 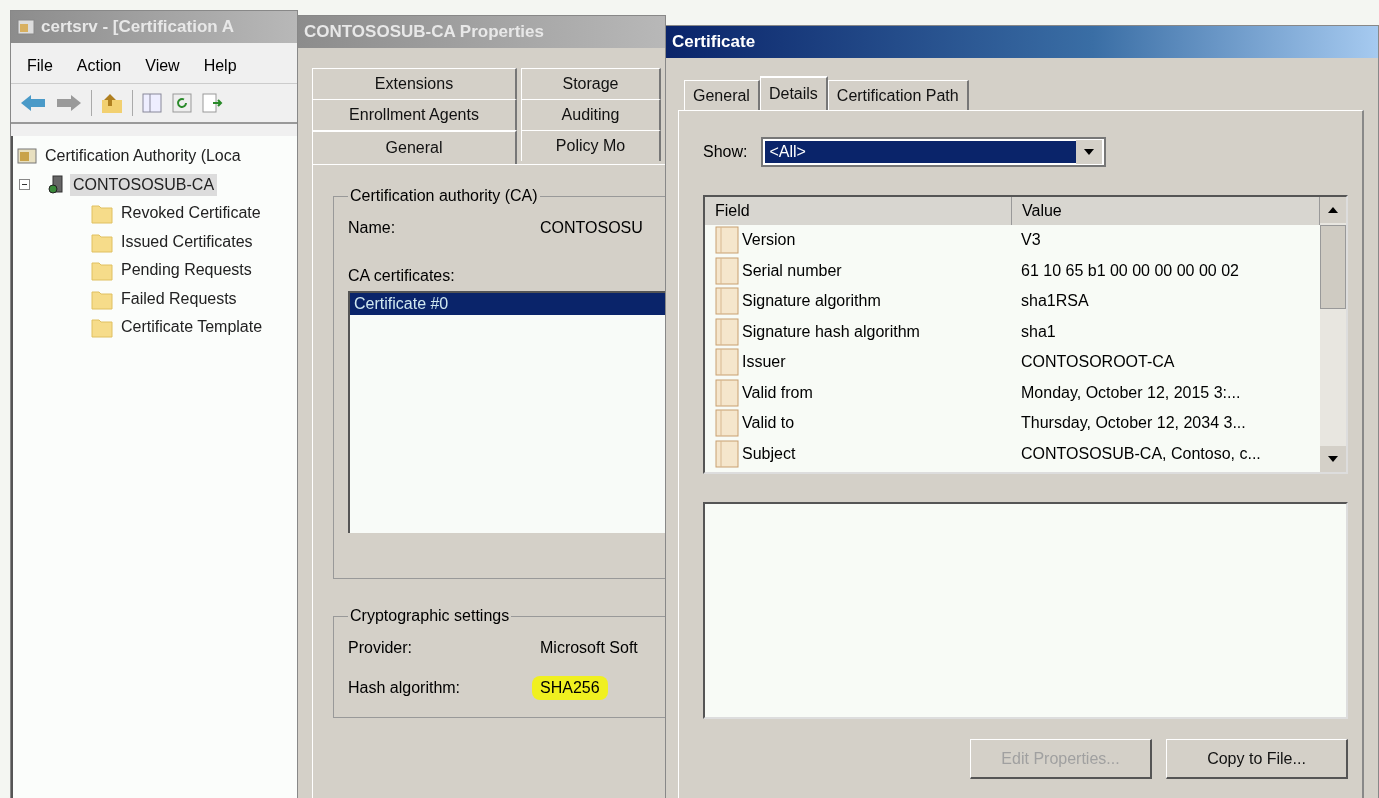 What do you see at coordinates (769, 240) in the screenshot?
I see `table-cell: Version` at bounding box center [769, 240].